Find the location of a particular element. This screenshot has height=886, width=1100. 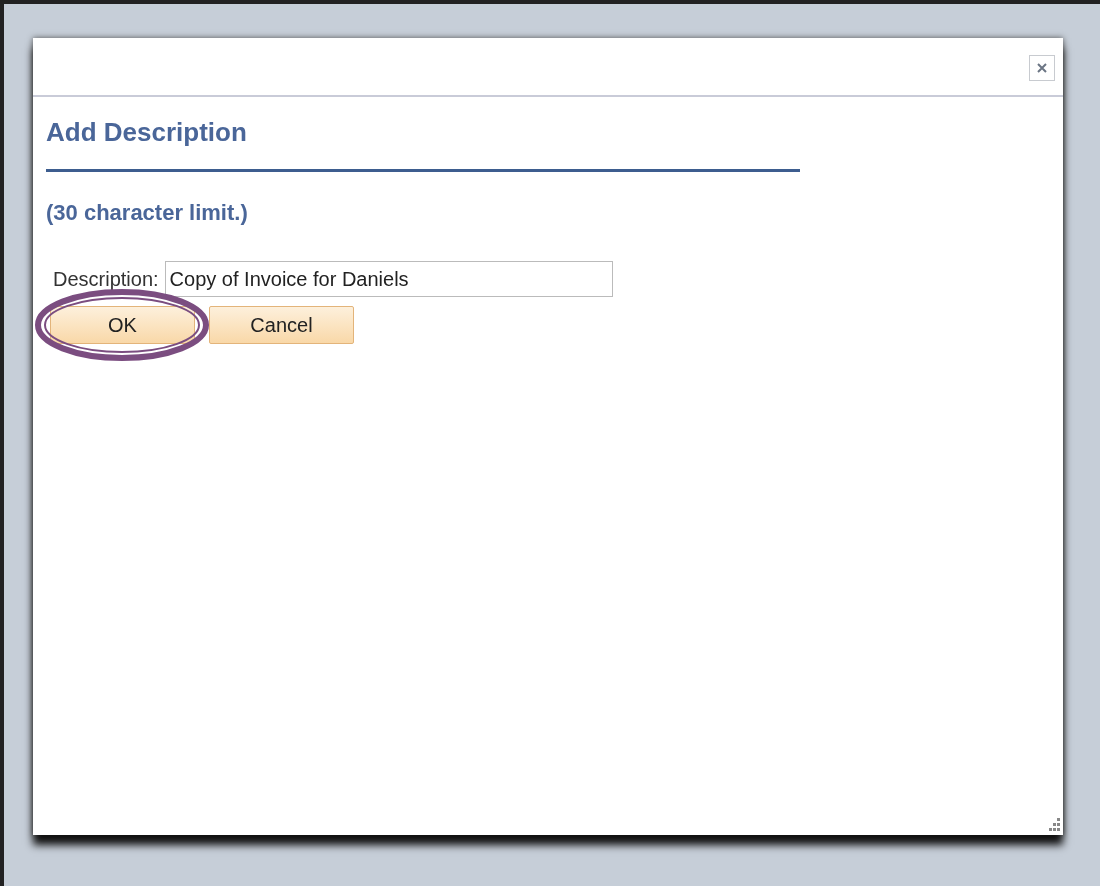

subtitle: (30 character limit.) is located at coordinates (147, 213).